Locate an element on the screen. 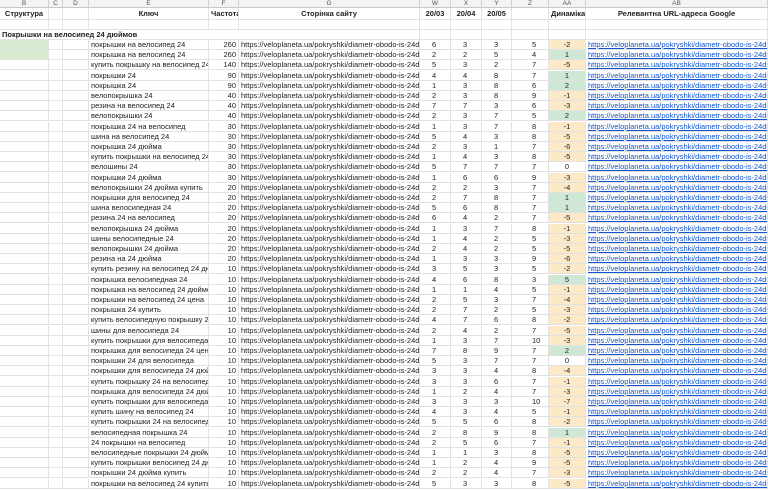 Image resolution: width=768 pixels, height=490 pixels. header-keyword: Ключ is located at coordinates (149, 14).